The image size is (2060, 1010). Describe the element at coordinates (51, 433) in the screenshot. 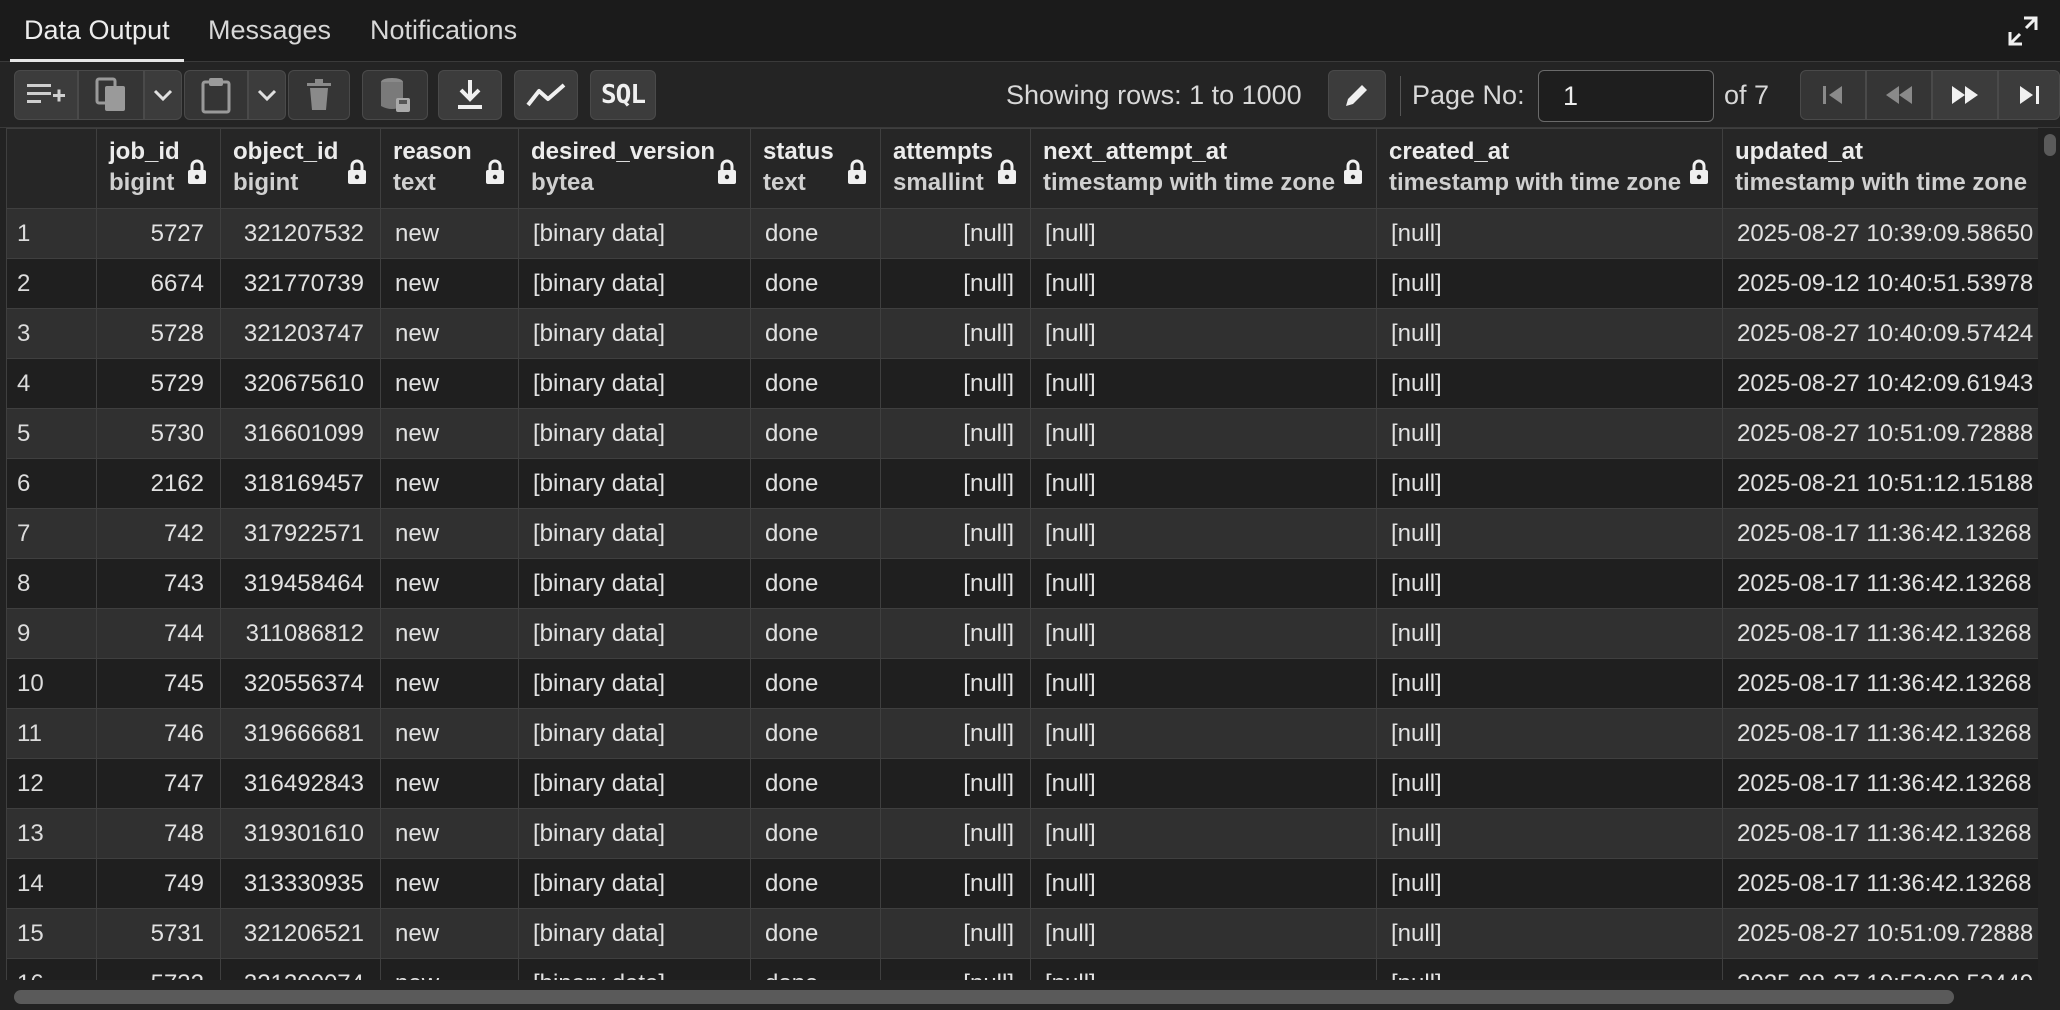

I see `row-number: 5` at that location.